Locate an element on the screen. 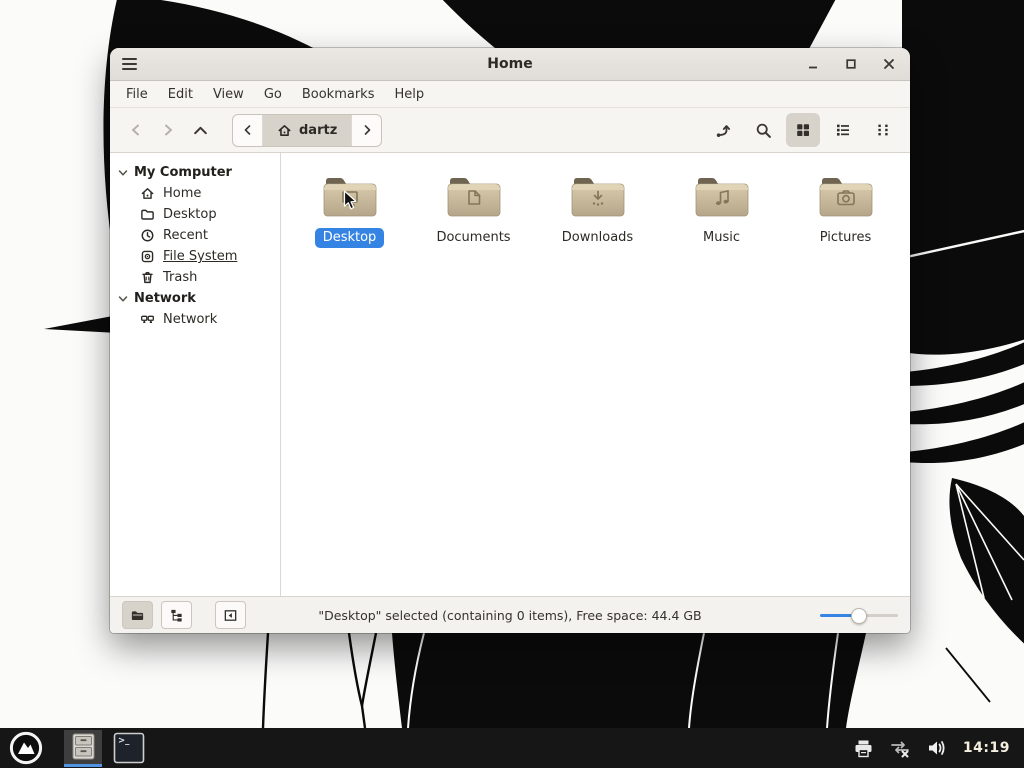  toolbar: dartz is located at coordinates (510, 130).